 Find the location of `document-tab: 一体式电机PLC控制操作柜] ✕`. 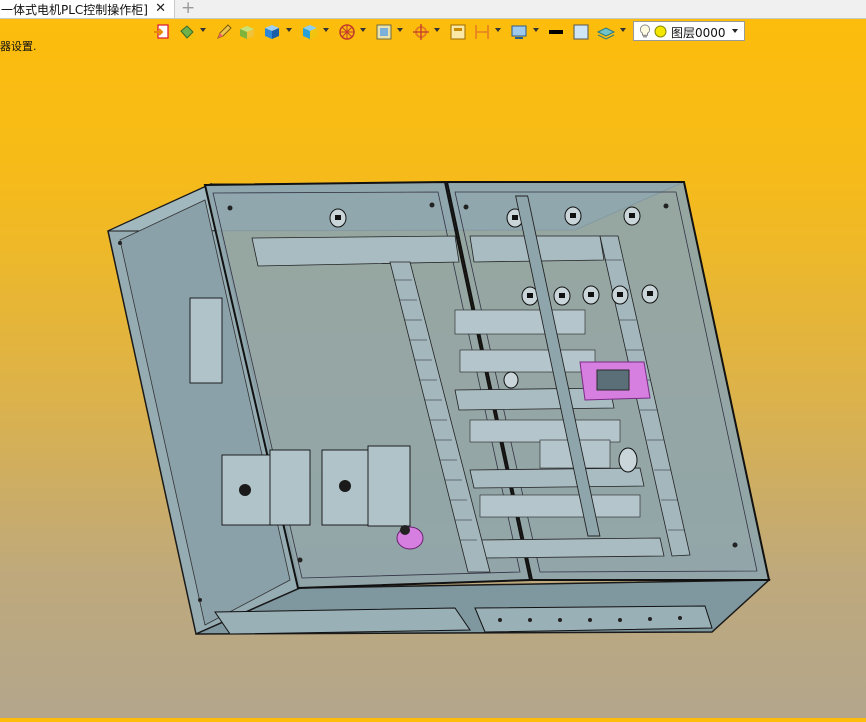

document-tab: 一体式电机PLC控制操作柜] ✕ is located at coordinates (87, 9).